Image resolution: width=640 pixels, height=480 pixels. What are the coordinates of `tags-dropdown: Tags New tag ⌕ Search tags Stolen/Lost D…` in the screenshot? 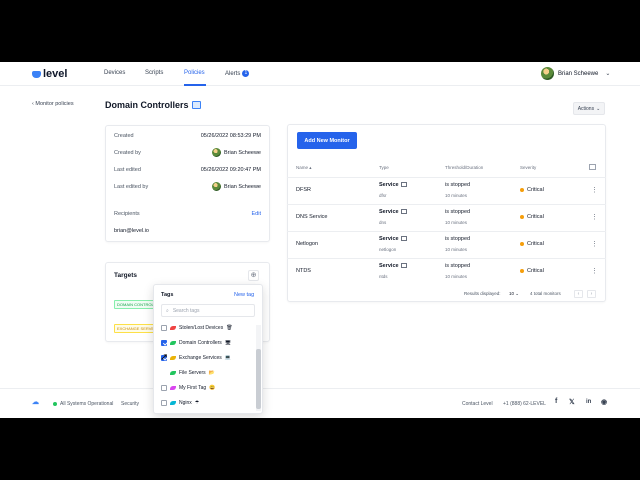 It's located at (208, 349).